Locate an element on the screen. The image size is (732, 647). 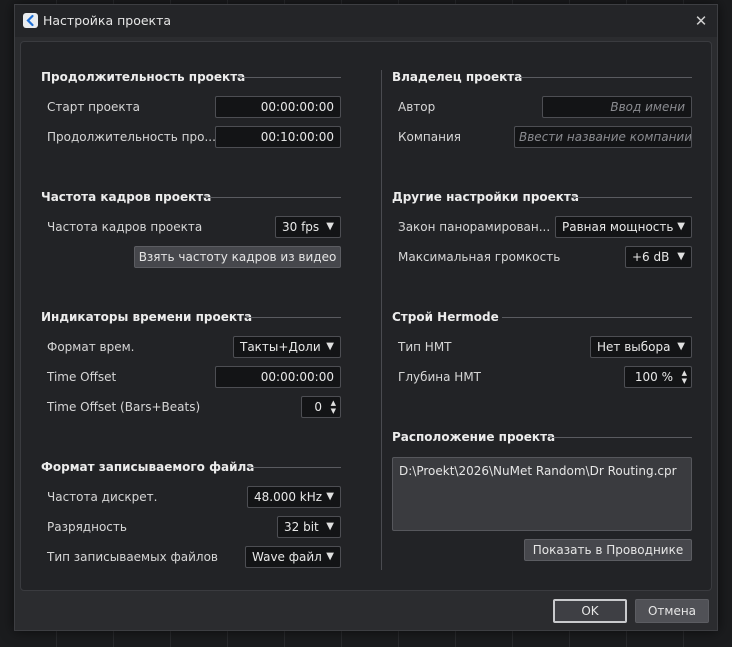
pan-law-dropdown: Равная мощность ▼ is located at coordinates (623, 227).